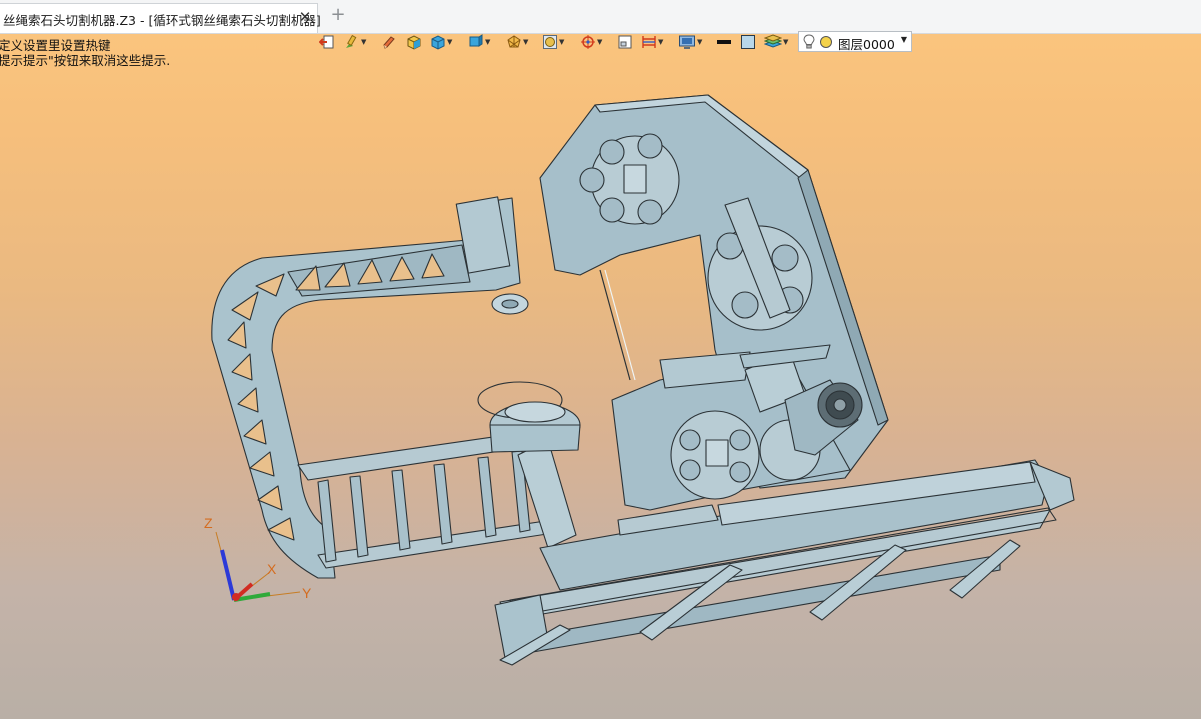 This screenshot has height=719, width=1201. I want to click on snap-button: ▼, so click(591, 42).